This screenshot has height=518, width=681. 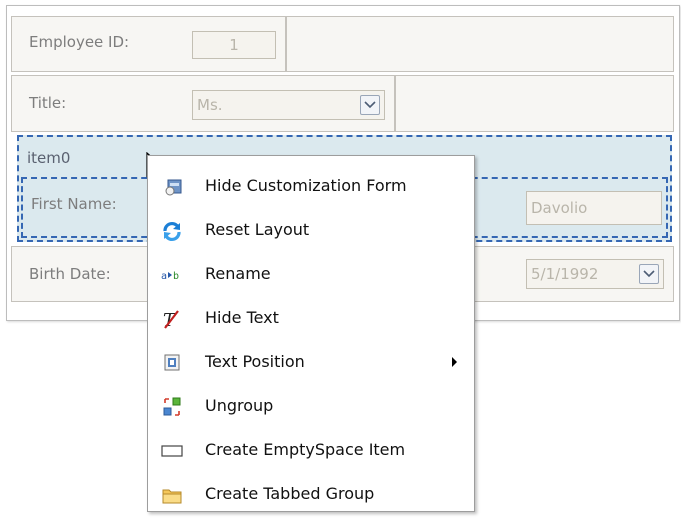 I want to click on title-combo: Ms., so click(x=288, y=105).